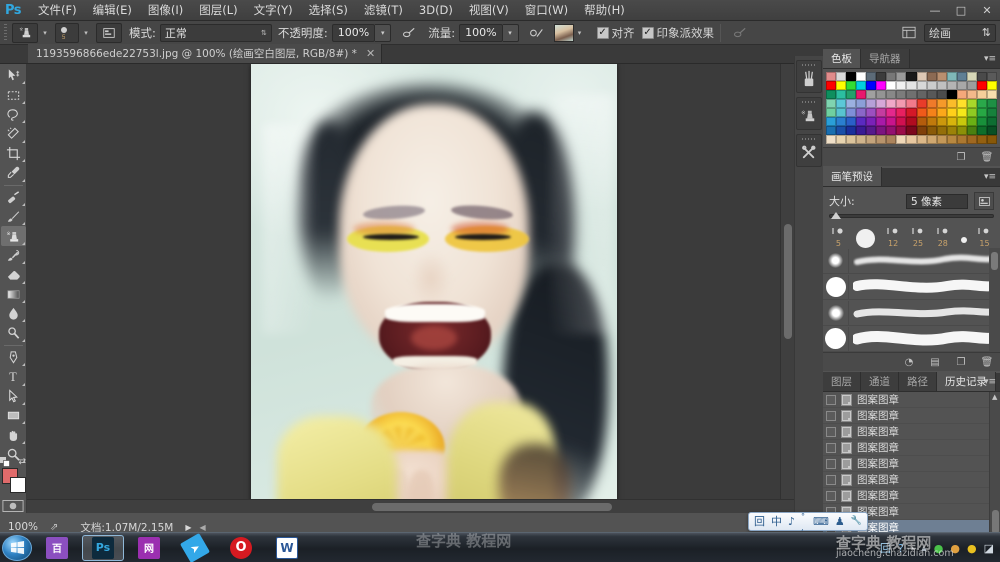  What do you see at coordinates (13, 274) in the screenshot?
I see `eraser-tool` at bounding box center [13, 274].